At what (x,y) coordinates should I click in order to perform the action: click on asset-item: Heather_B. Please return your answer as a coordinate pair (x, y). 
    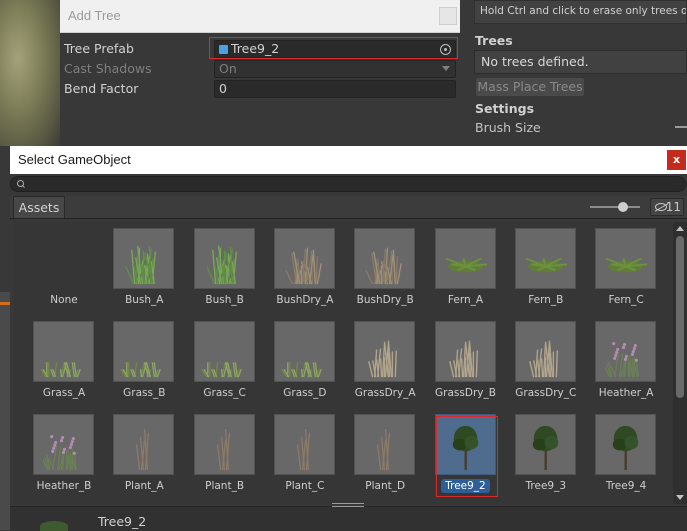
    Looking at the image, I should click on (62, 456).